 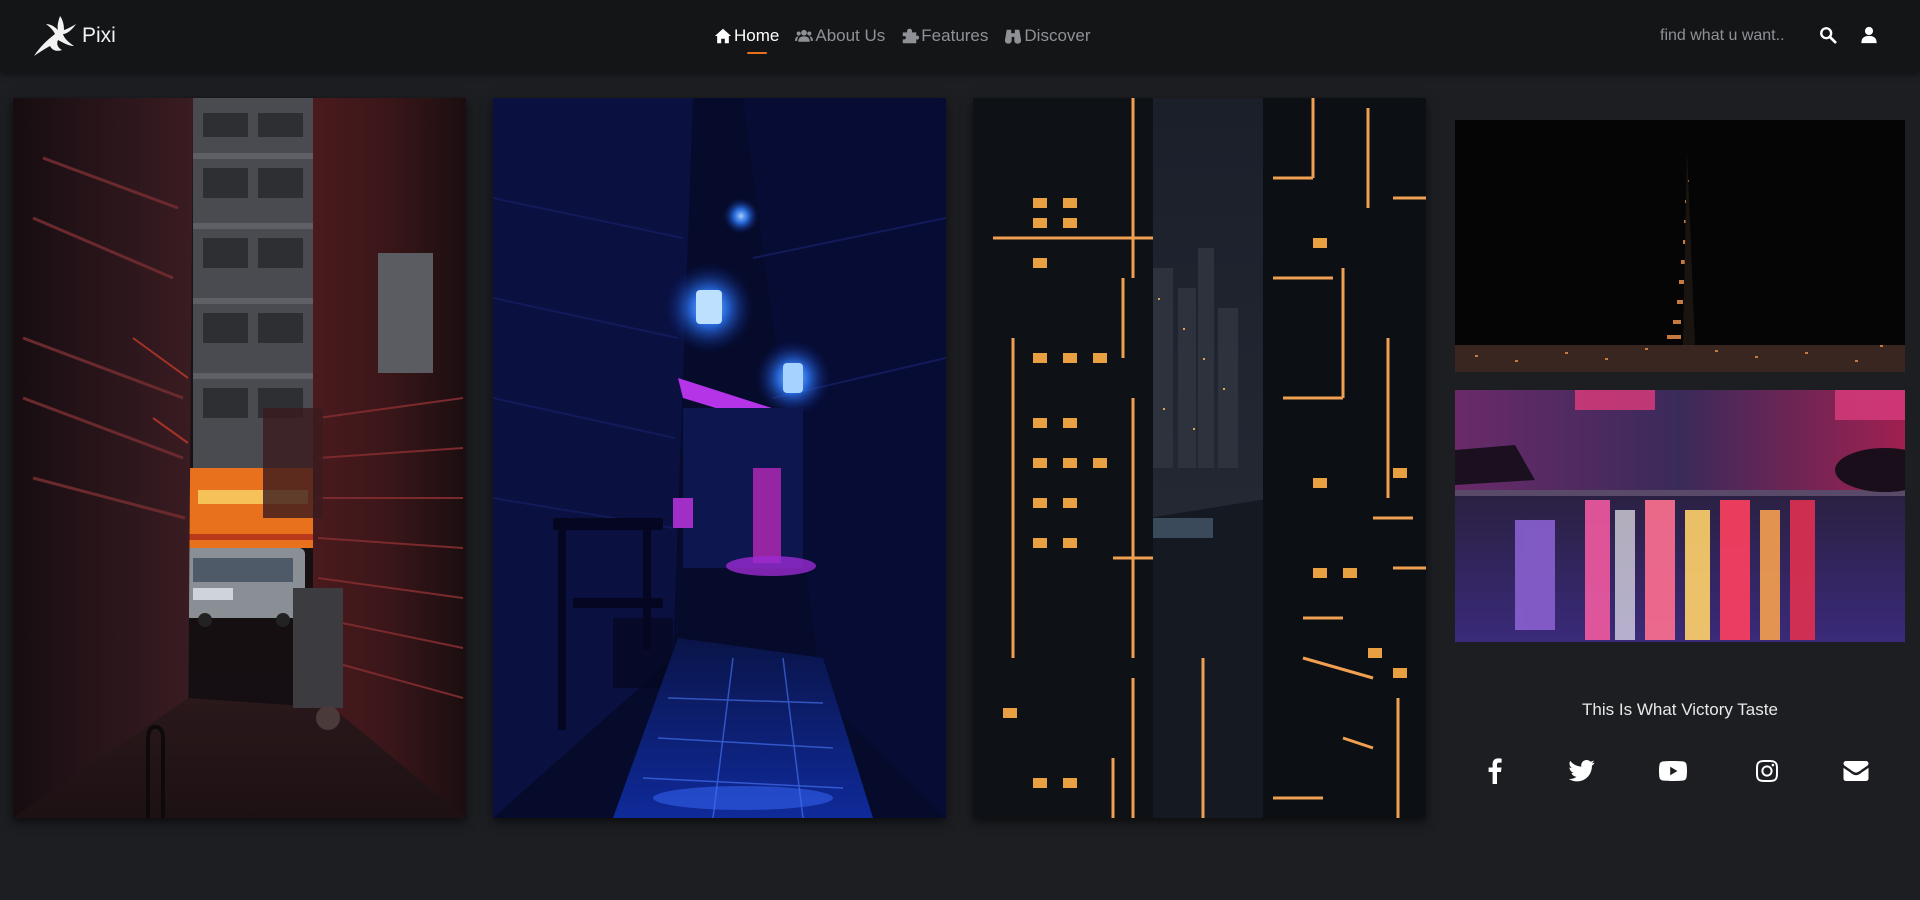 I want to click on facebook-icon, so click(x=1495, y=771).